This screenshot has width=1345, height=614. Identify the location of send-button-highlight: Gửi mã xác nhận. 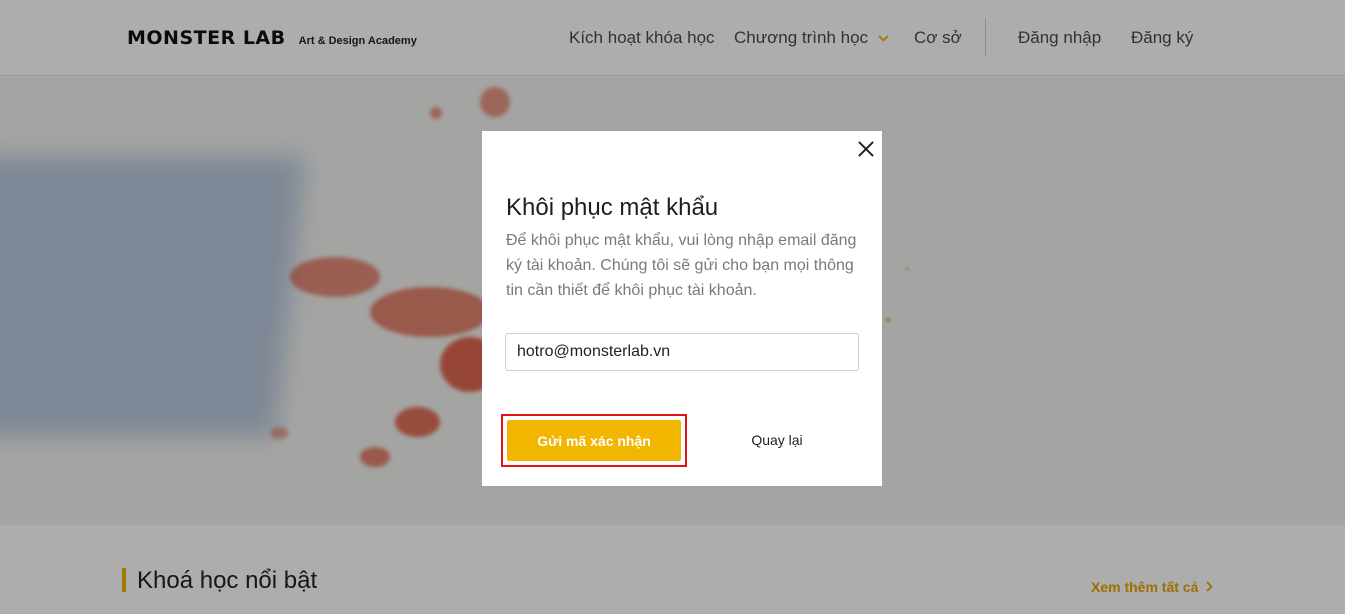
(594, 440).